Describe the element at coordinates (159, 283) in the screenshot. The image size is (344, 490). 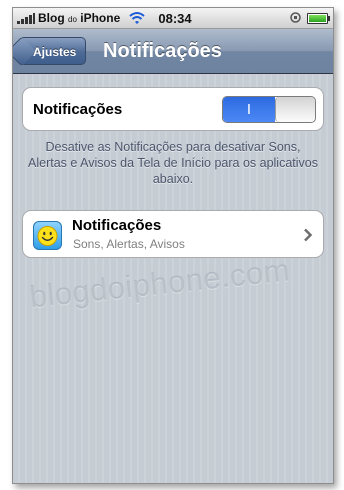
I see `watermark-text: blogdoiphone.com` at that location.